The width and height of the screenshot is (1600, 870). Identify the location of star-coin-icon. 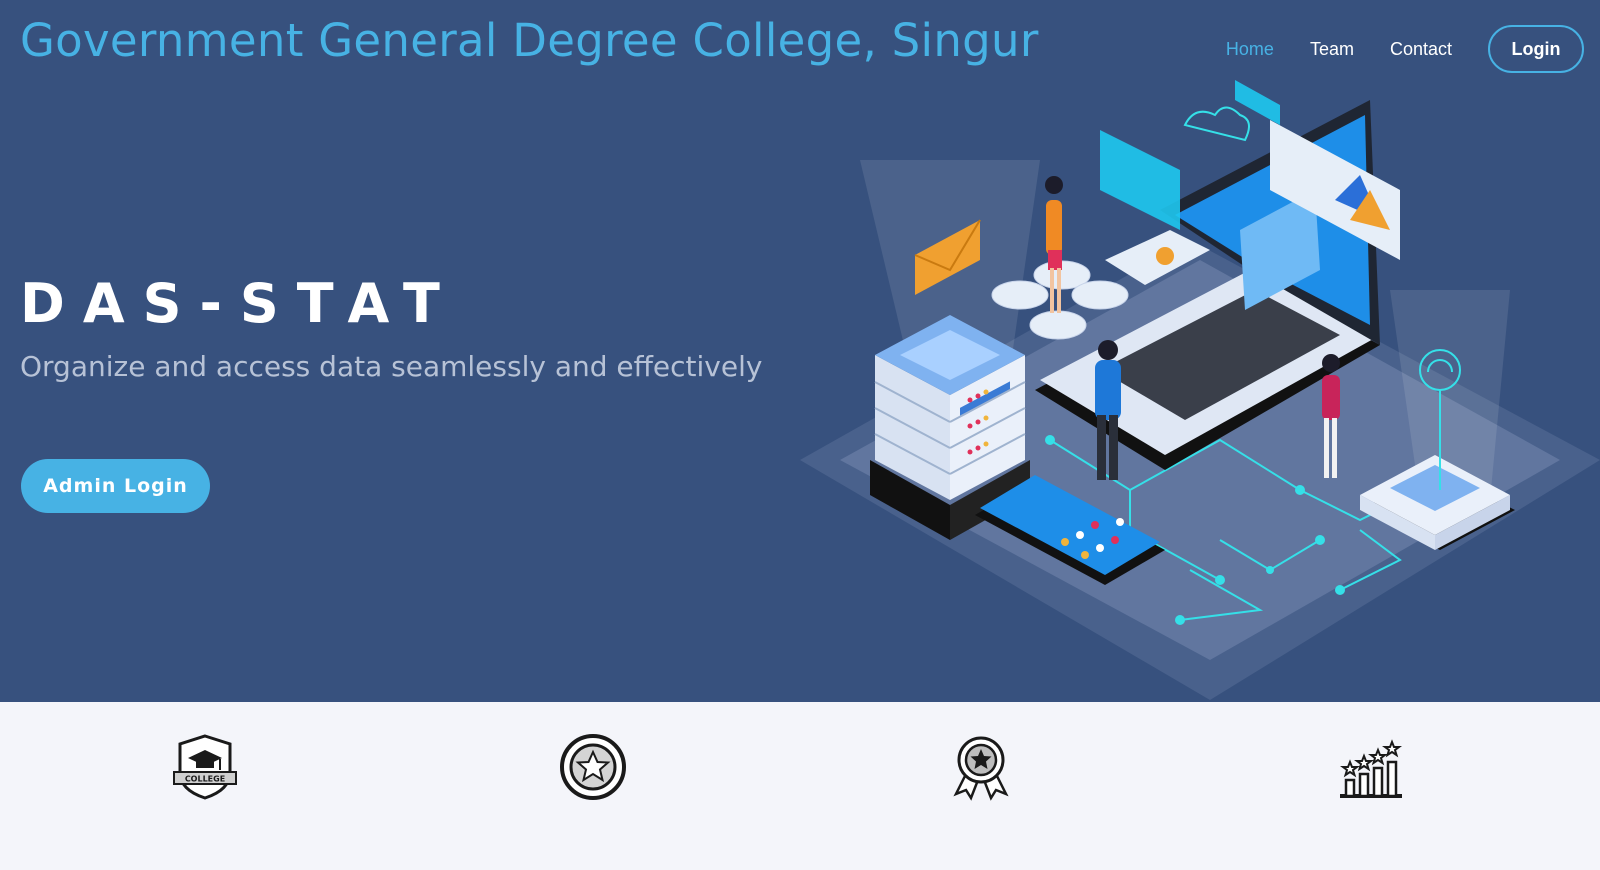
(593, 767).